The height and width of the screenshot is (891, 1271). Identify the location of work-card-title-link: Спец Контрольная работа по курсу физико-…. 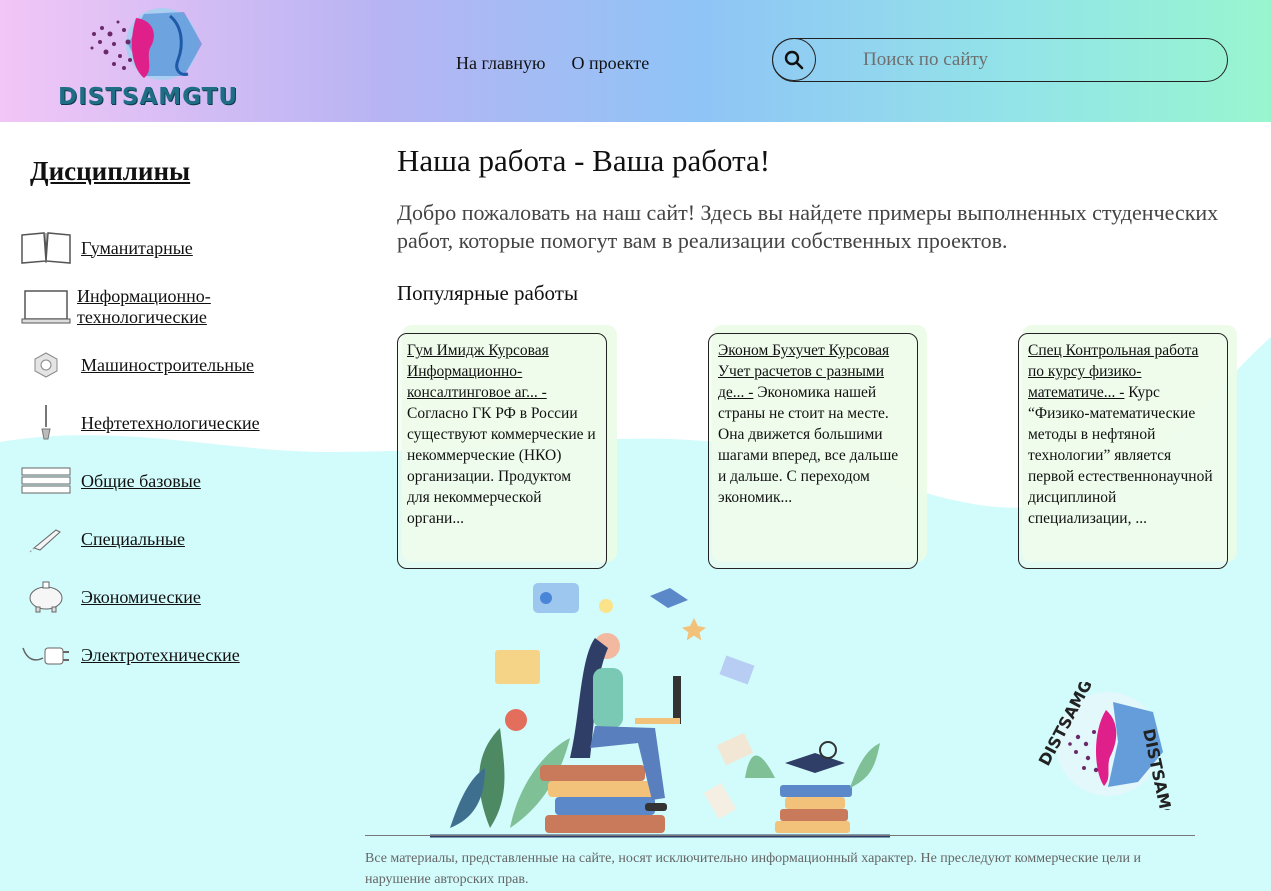
(1113, 371).